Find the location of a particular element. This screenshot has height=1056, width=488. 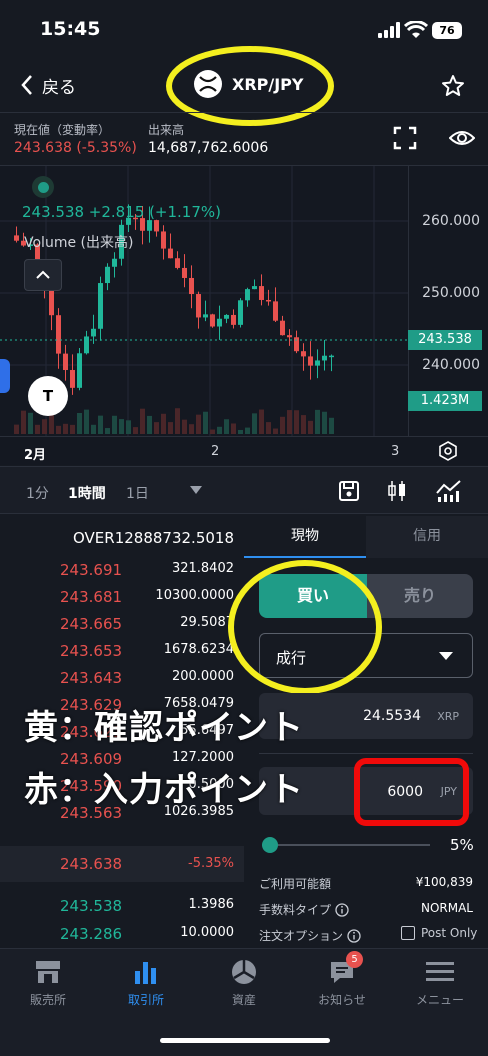

orderbook-header: OVER12888732.5018 is located at coordinates (153, 538).